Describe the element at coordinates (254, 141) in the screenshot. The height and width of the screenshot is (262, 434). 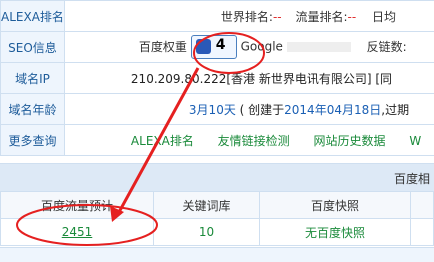
I see `link-friend-check: 友情链接检测` at that location.